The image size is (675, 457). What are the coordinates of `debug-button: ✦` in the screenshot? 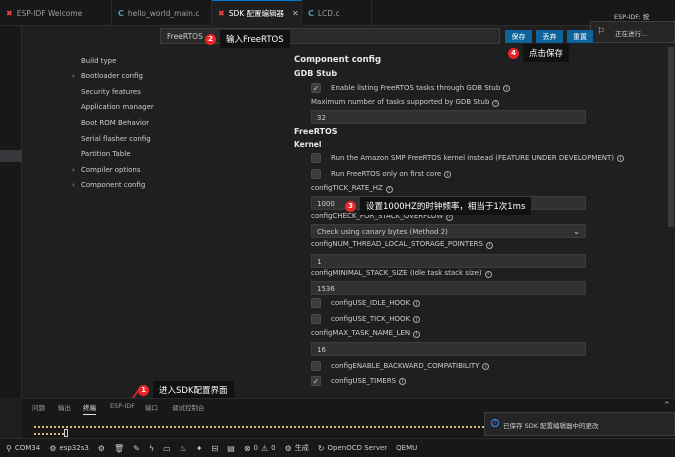 It's located at (199, 448).